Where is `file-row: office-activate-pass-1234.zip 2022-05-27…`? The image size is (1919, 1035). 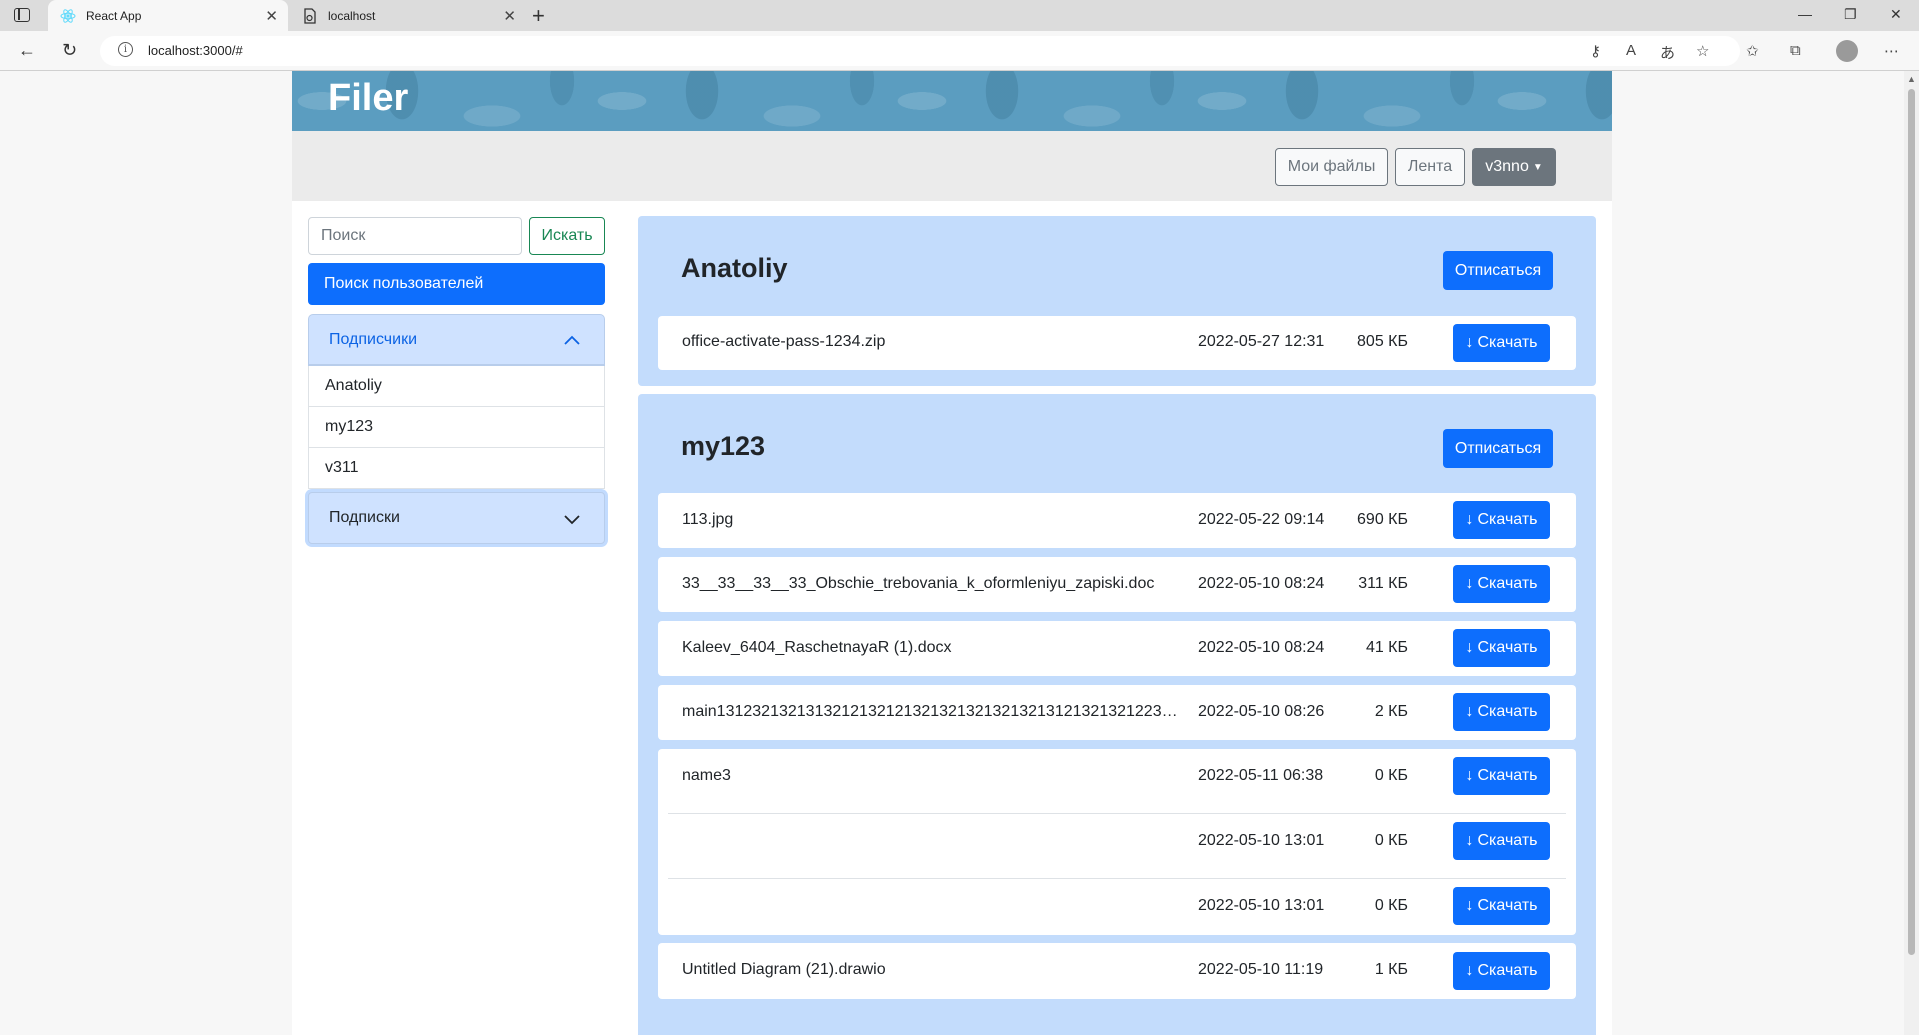
file-row: office-activate-pass-1234.zip 2022-05-27… is located at coordinates (1117, 343).